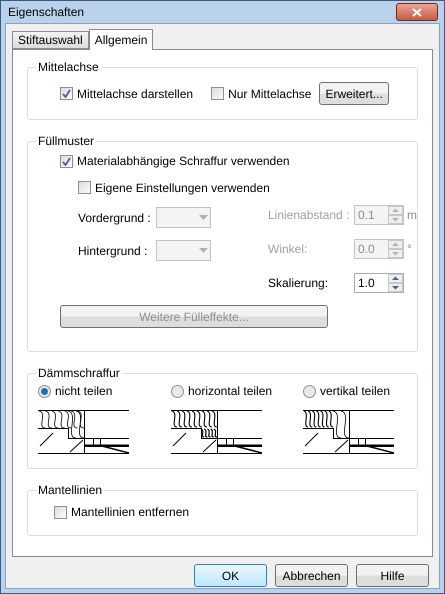 The image size is (445, 594). I want to click on checkbox-label: Nur Mittelachse, so click(270, 93).